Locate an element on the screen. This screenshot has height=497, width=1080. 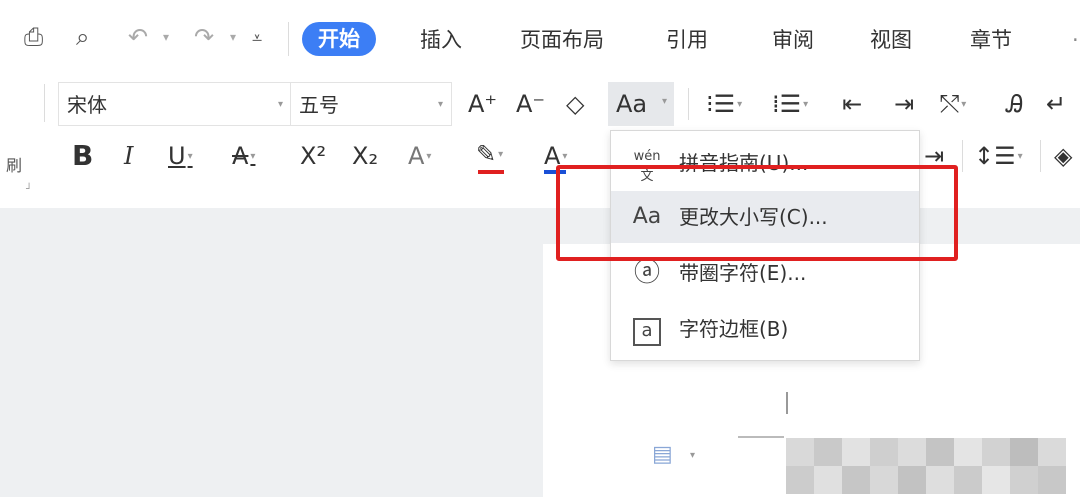
highlight-annotation-box is located at coordinates (757, 213).